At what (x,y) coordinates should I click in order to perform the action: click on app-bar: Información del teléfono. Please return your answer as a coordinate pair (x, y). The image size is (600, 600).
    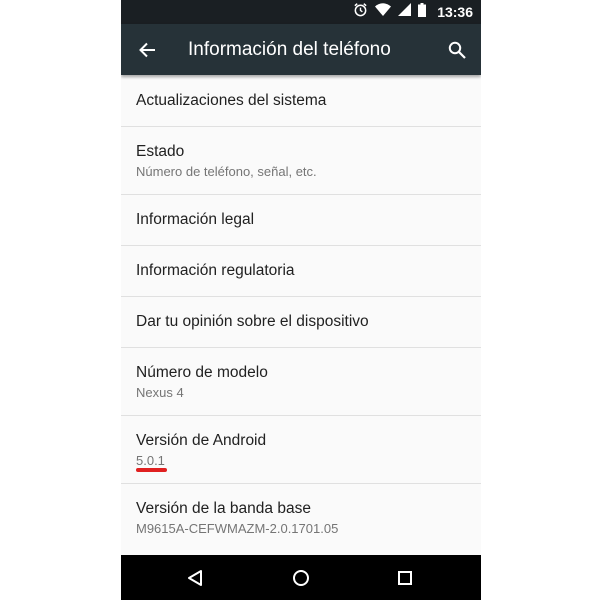
    Looking at the image, I should click on (301, 49).